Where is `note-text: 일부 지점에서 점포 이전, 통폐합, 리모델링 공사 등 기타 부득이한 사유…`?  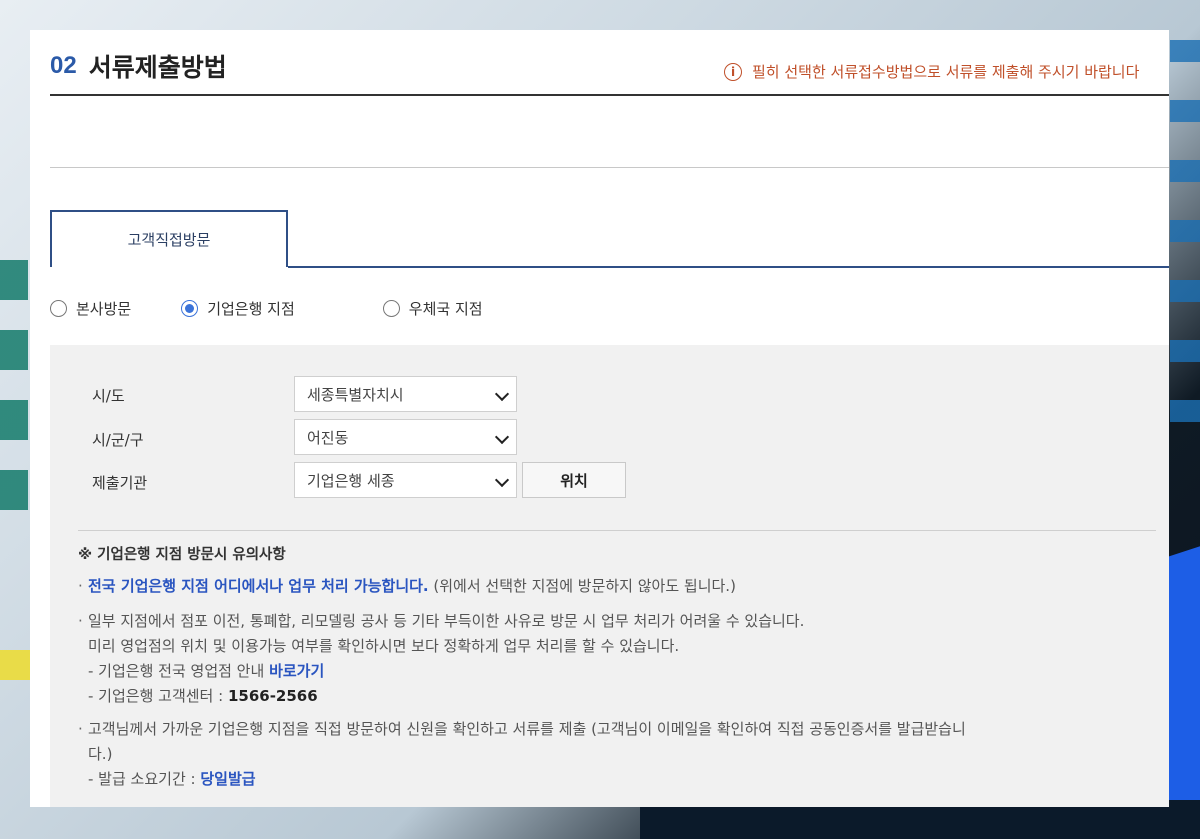 note-text: 일부 지점에서 점포 이전, 통폐합, 리모델링 공사 등 기타 부득이한 사유… is located at coordinates (446, 621).